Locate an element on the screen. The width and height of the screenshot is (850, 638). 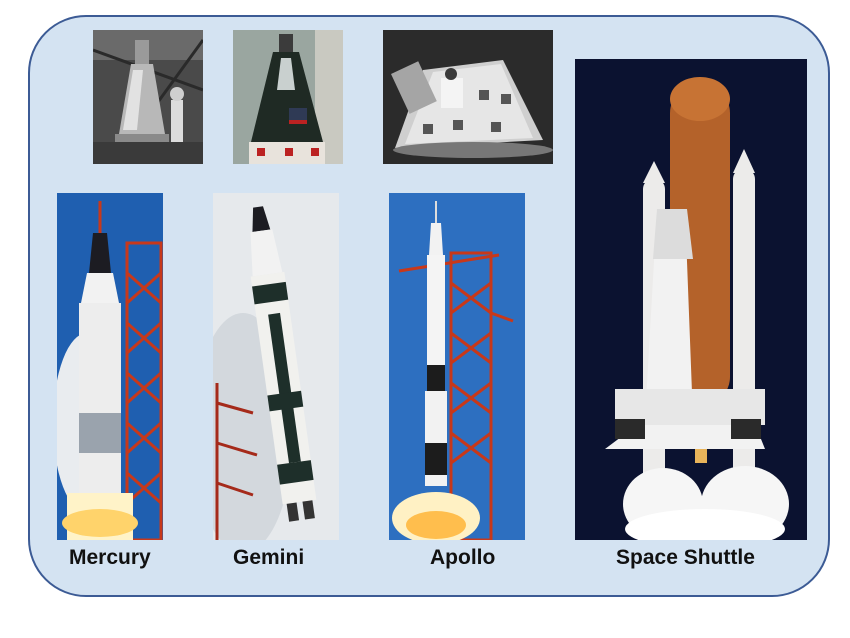
apollo-label: Apollo is located at coordinates (463, 557).